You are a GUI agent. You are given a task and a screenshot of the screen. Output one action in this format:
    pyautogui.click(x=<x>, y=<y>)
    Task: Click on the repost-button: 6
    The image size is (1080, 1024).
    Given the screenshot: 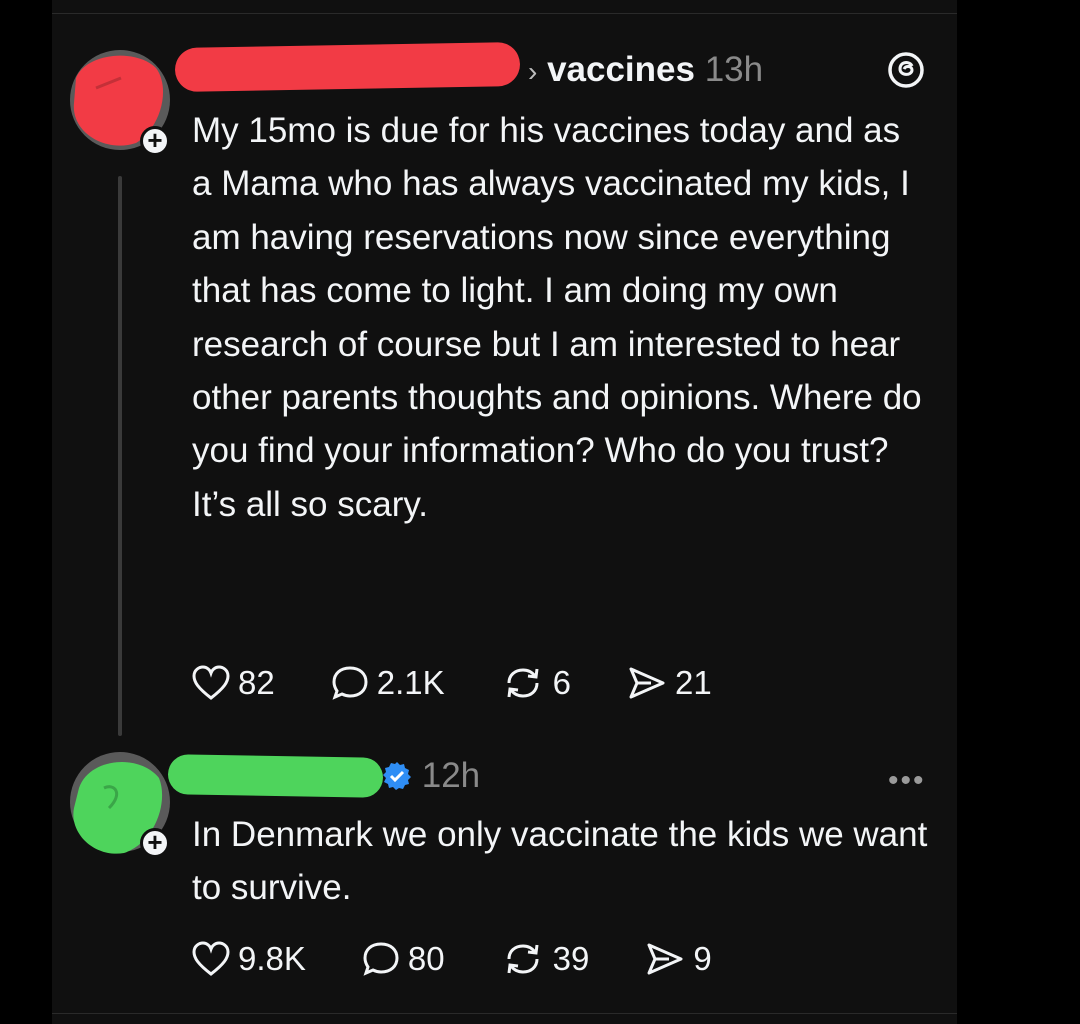 What is the action you would take?
    pyautogui.click(x=536, y=683)
    